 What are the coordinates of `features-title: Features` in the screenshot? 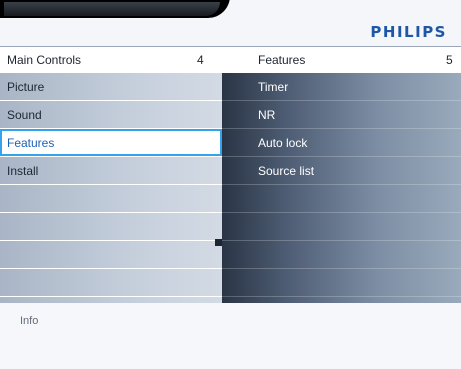 It's located at (282, 60).